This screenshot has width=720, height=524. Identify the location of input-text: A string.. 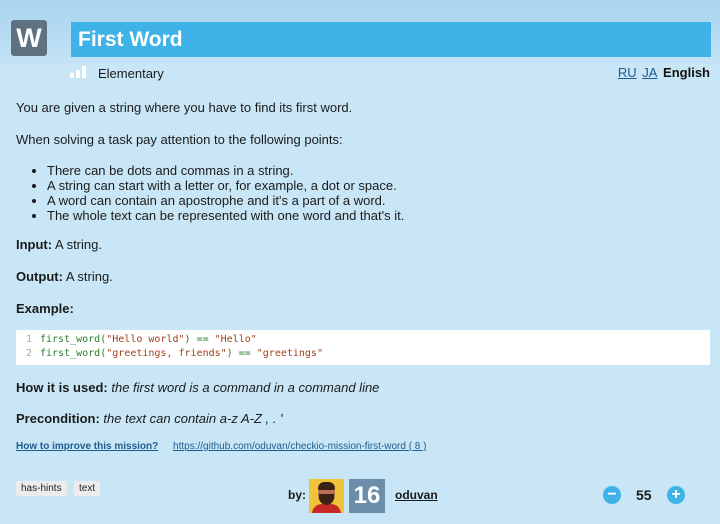
(78, 244).